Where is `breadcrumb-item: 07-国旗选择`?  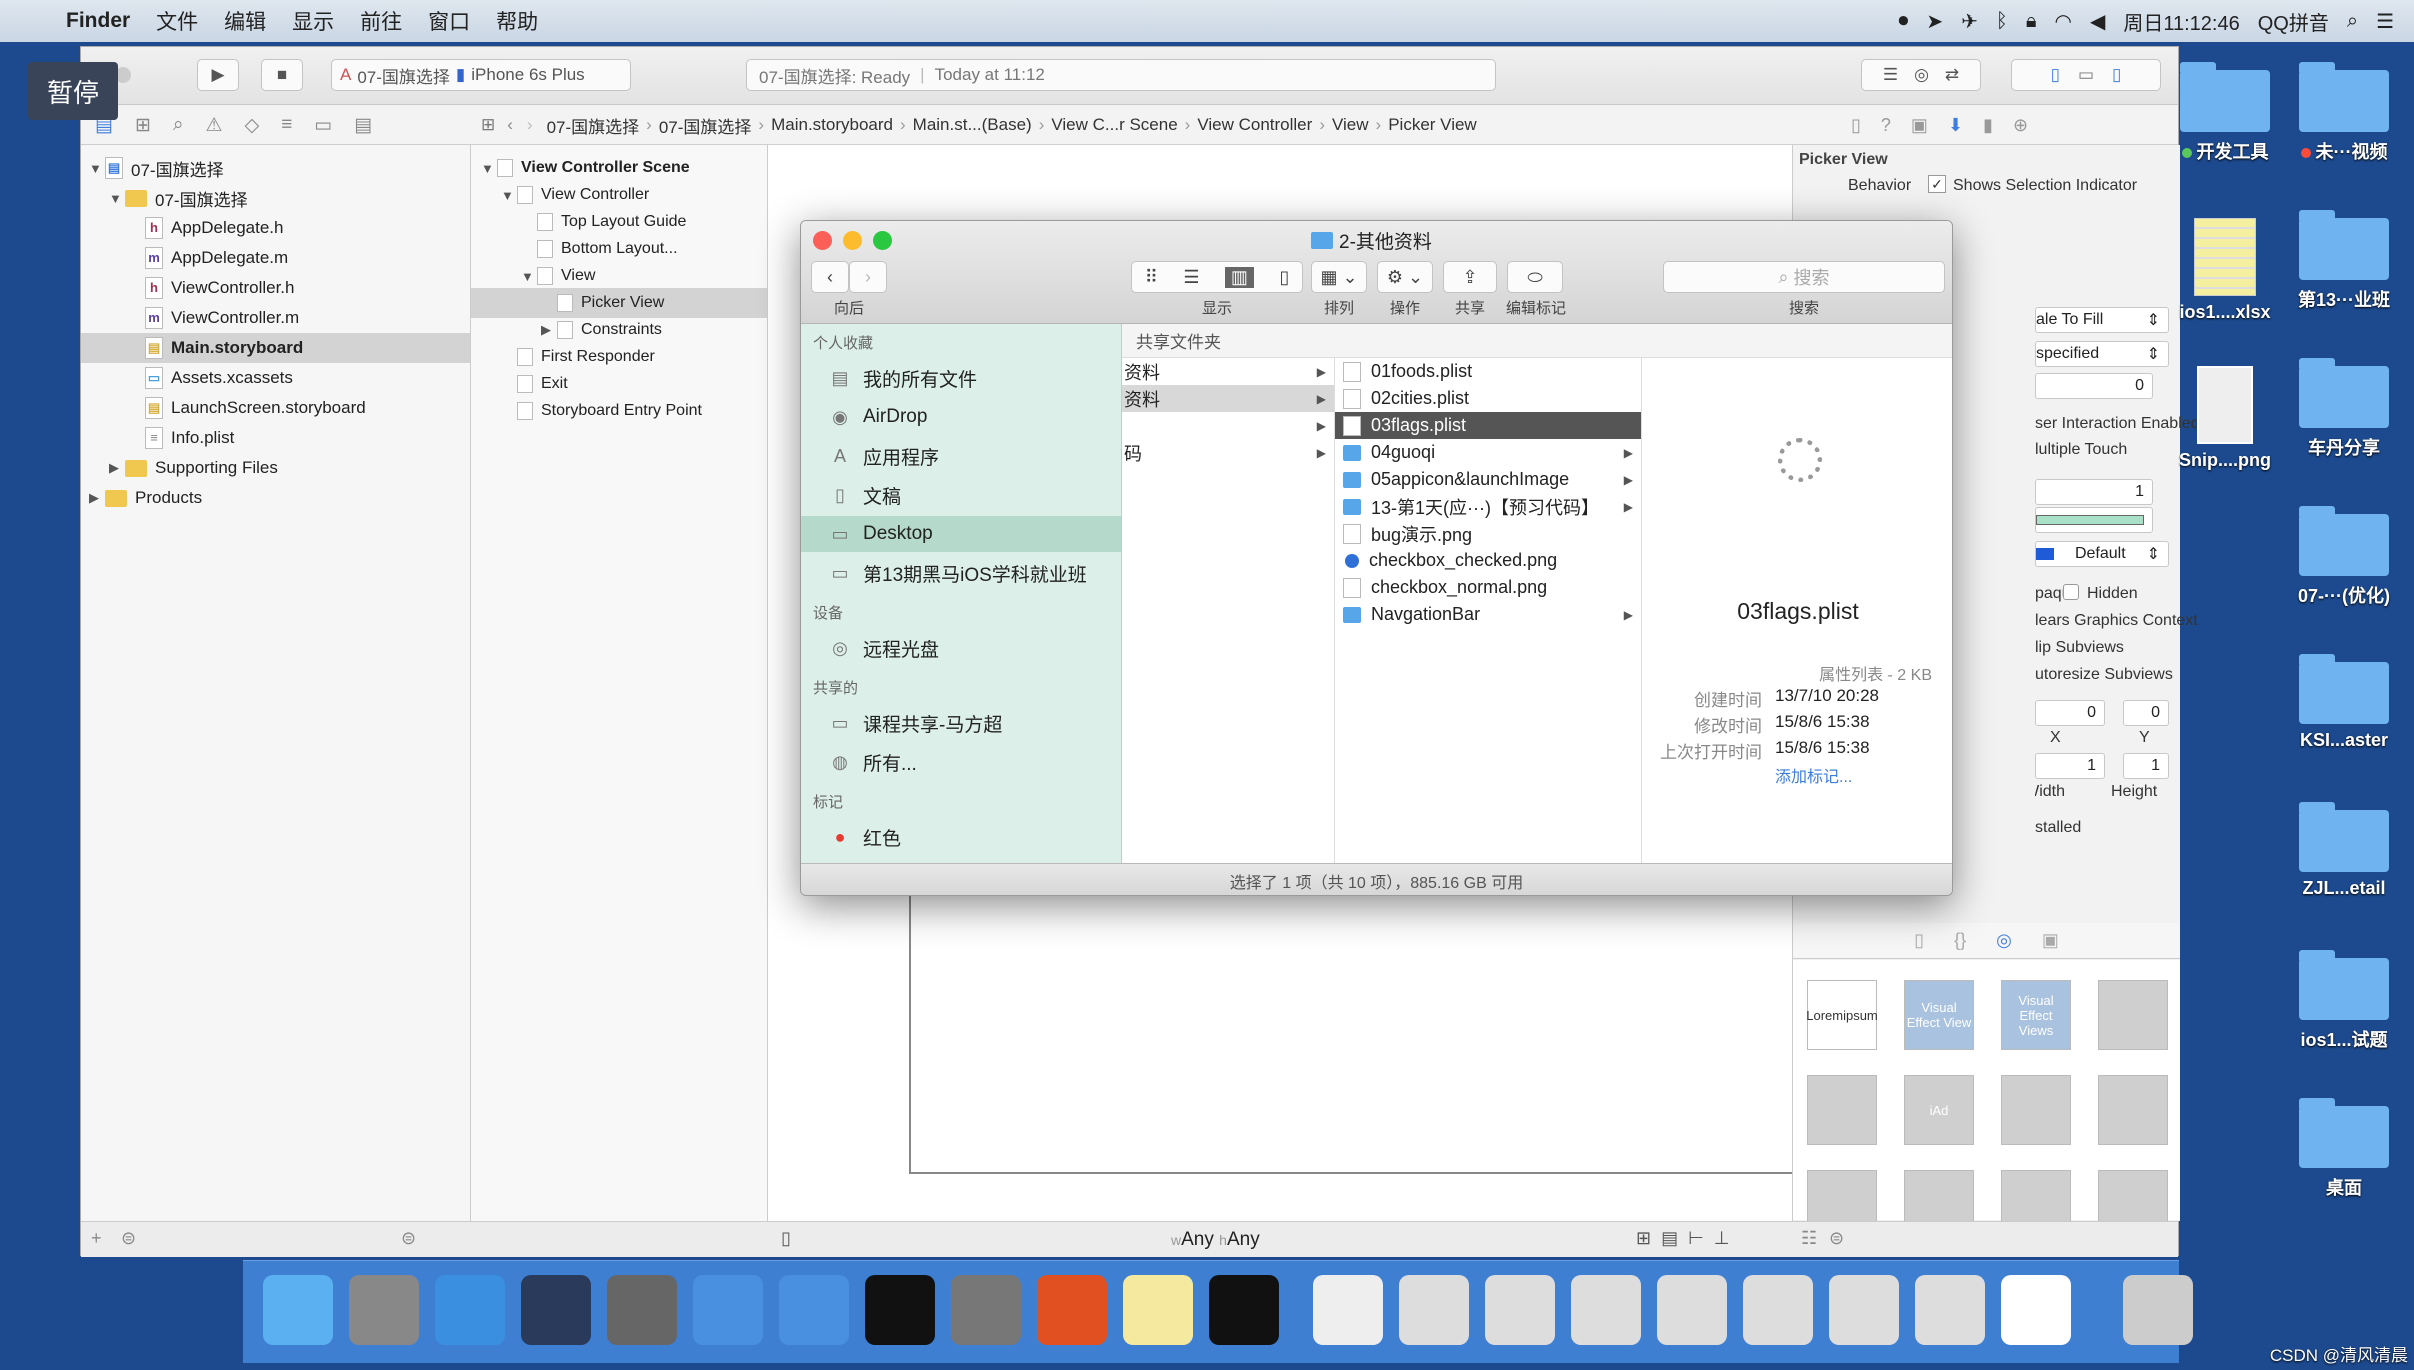
breadcrumb-item: 07-国旗选择 is located at coordinates (593, 125).